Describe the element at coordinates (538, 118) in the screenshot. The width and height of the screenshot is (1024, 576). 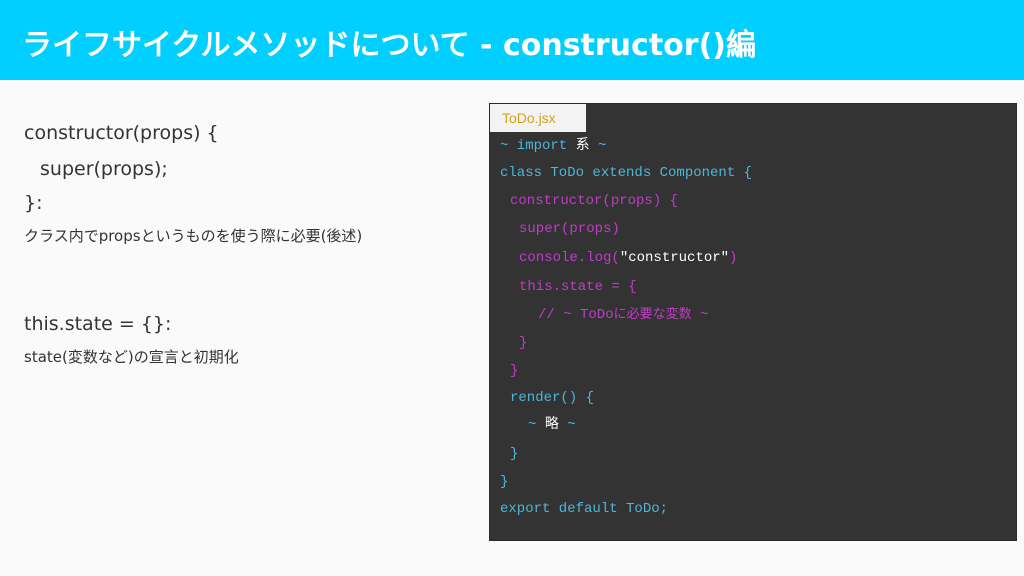
I see `file-tab: ToDo.jsx` at that location.